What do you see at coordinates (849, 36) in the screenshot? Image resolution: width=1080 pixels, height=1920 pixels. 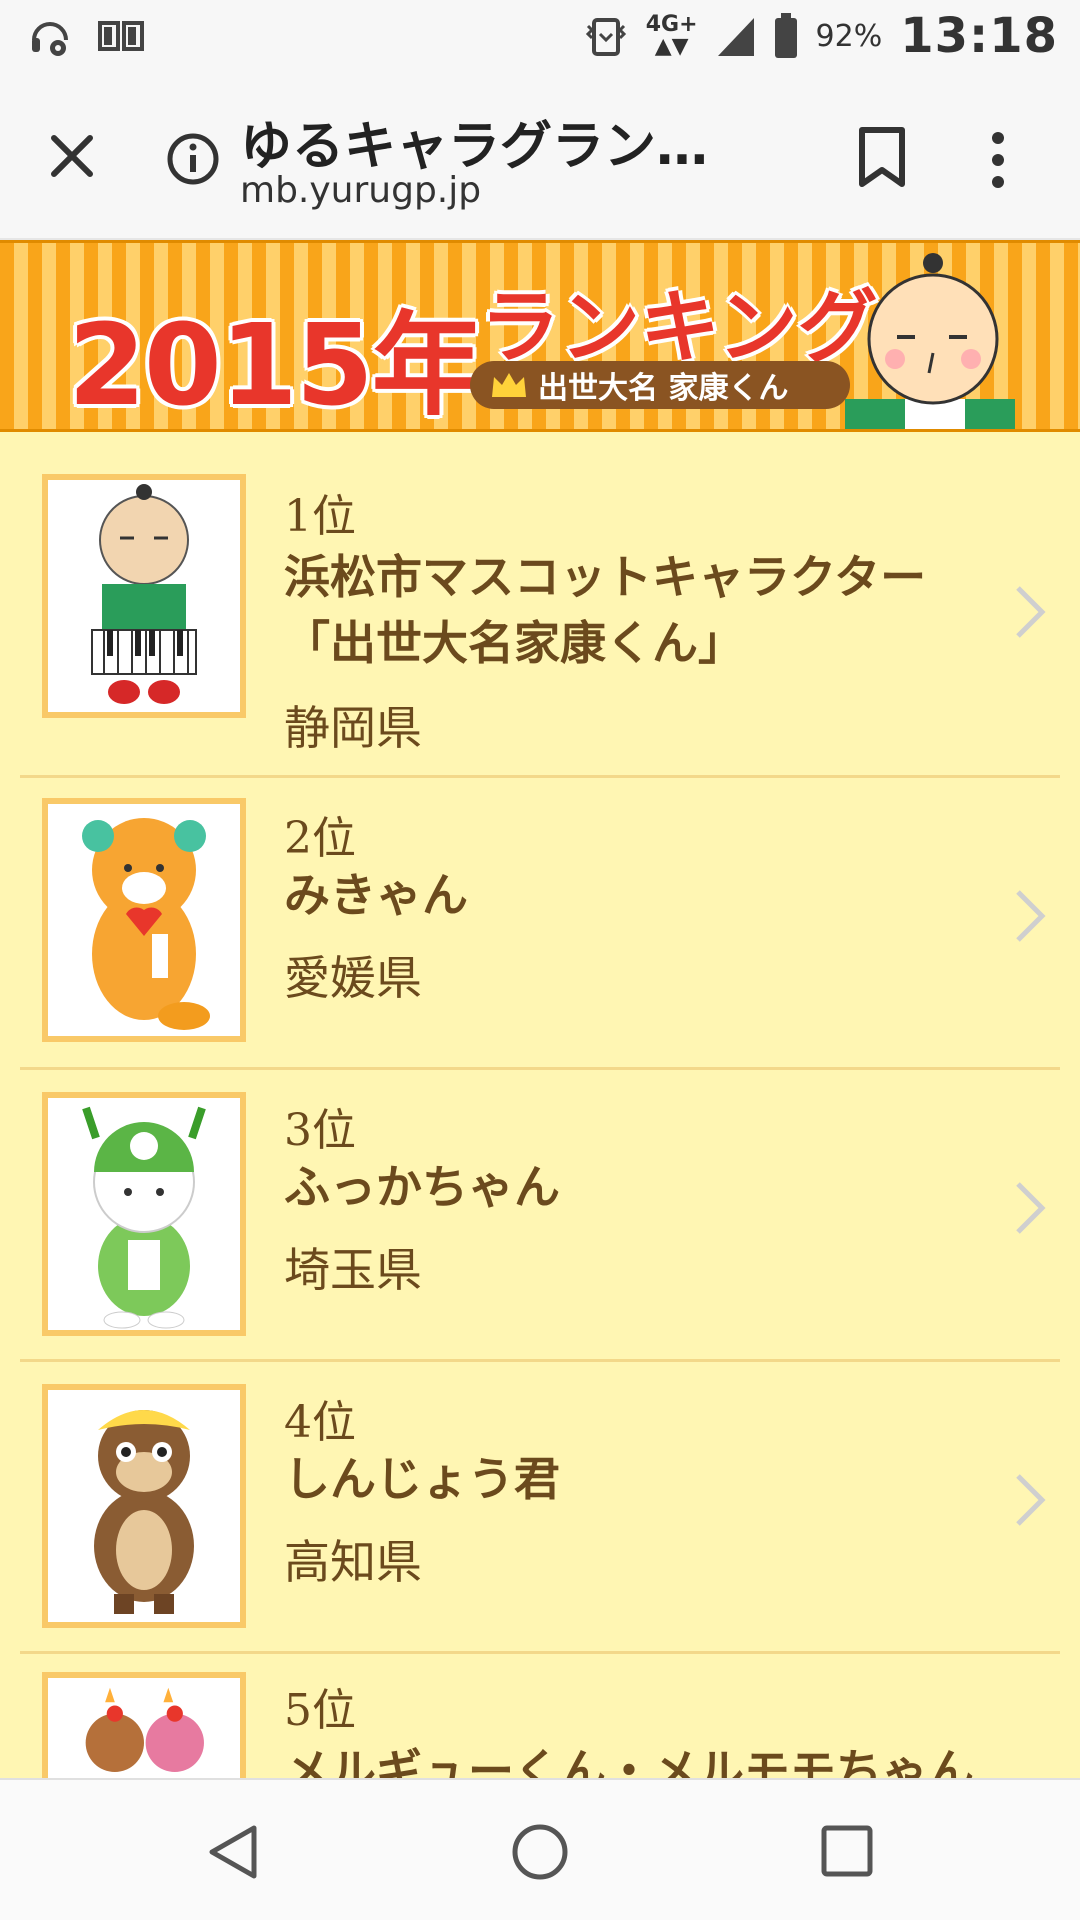 I see `battery-percent: 92%` at bounding box center [849, 36].